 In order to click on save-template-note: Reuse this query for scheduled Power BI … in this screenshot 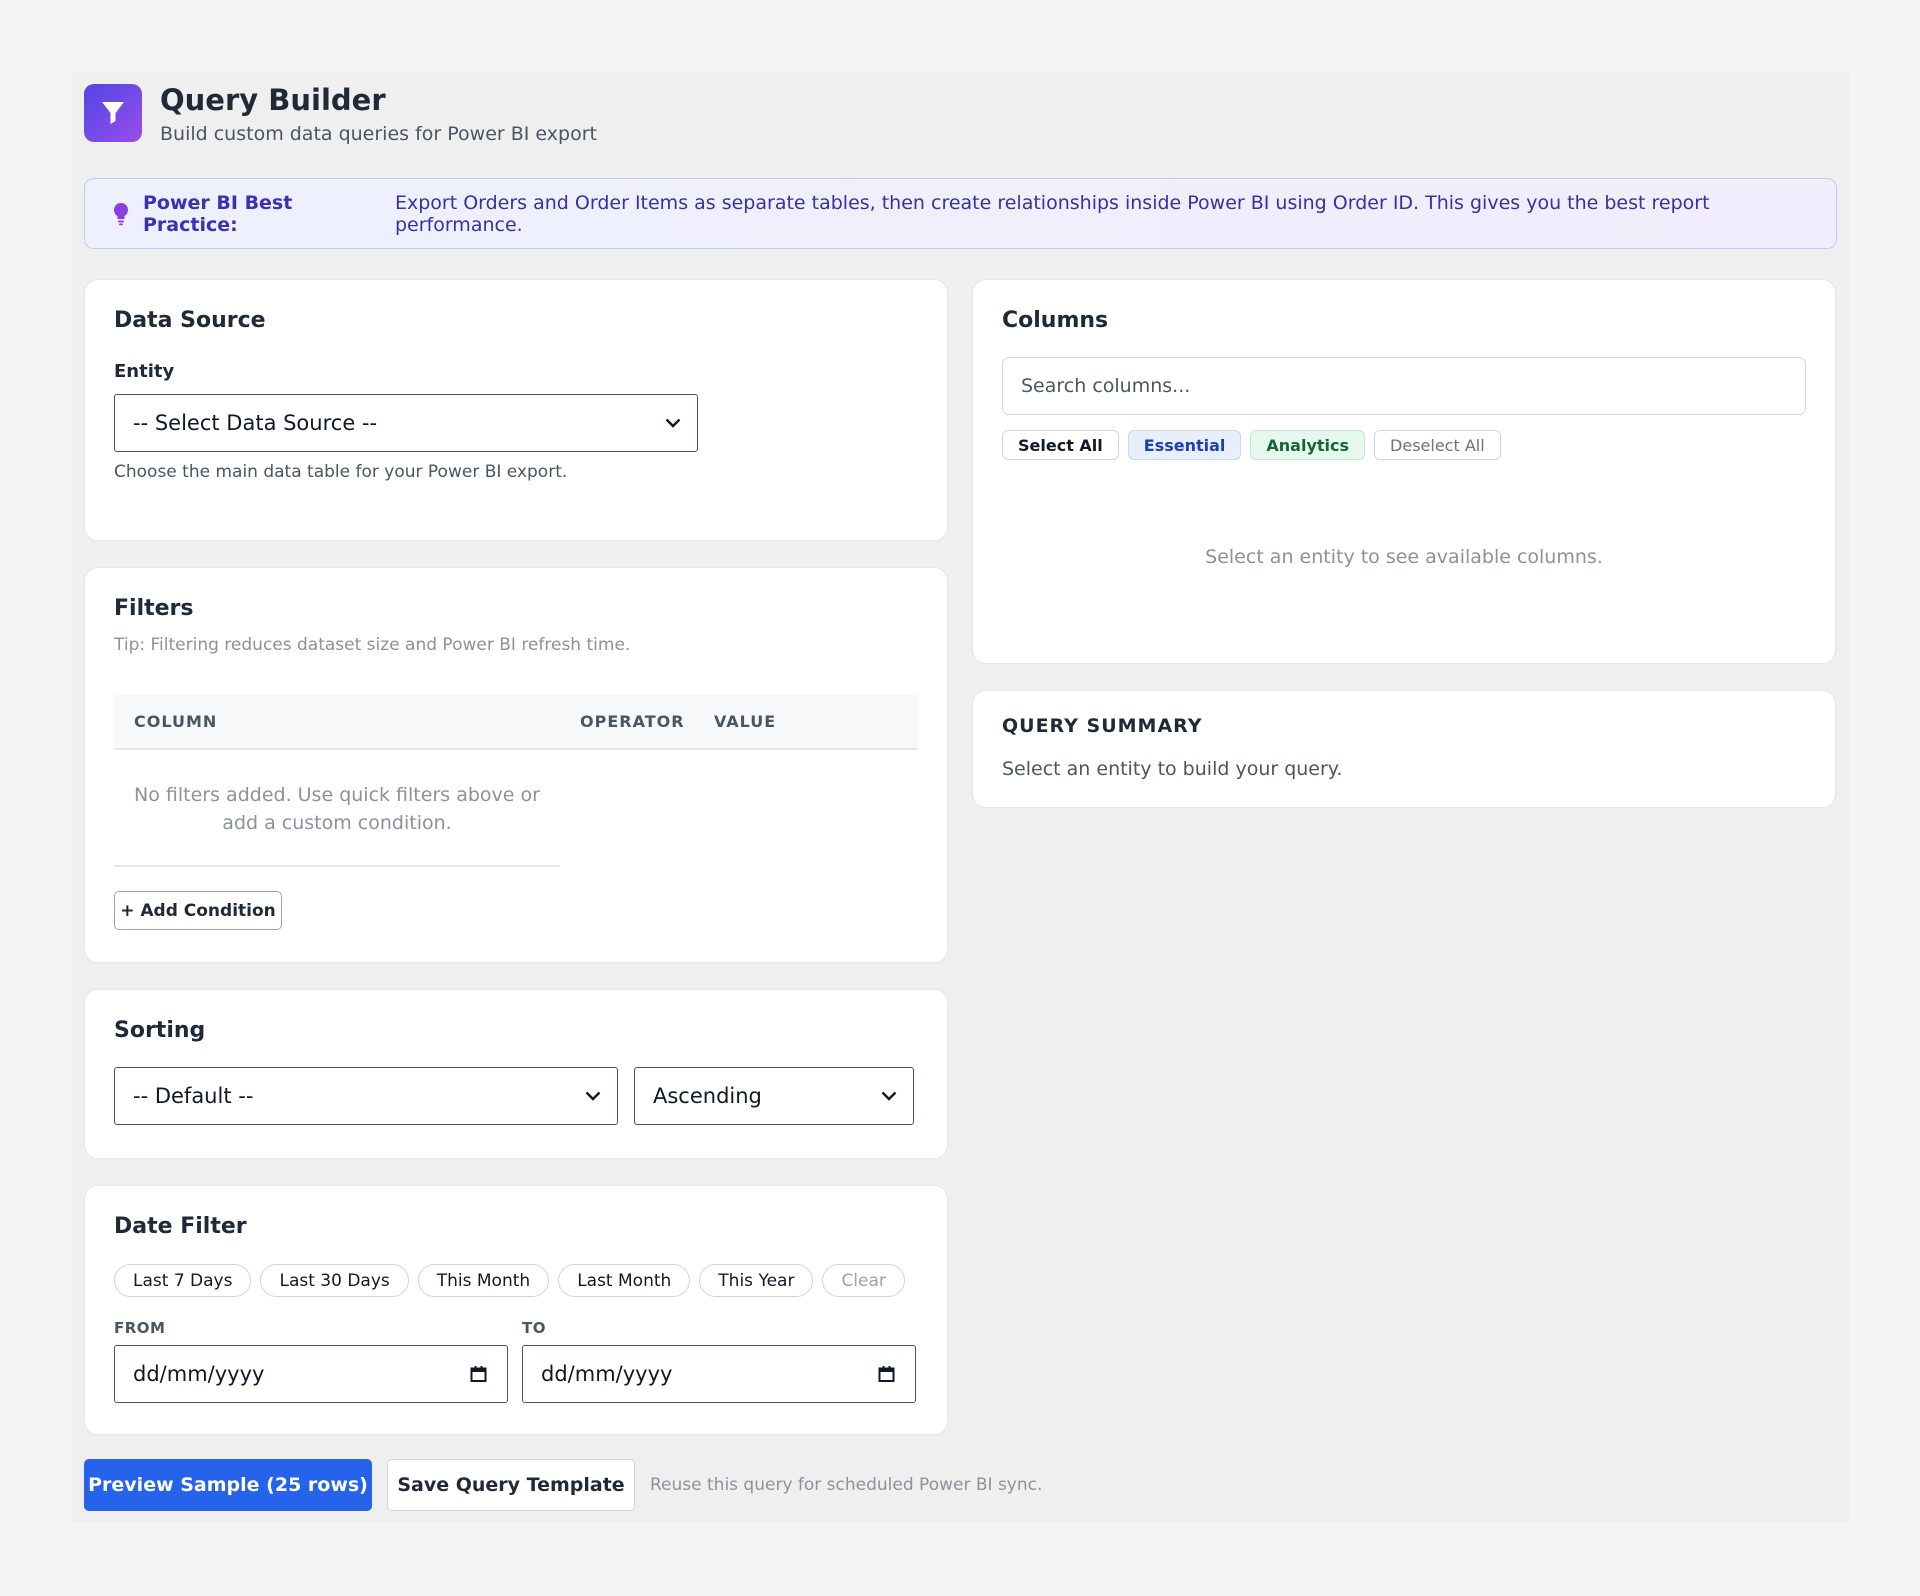, I will do `click(846, 1485)`.